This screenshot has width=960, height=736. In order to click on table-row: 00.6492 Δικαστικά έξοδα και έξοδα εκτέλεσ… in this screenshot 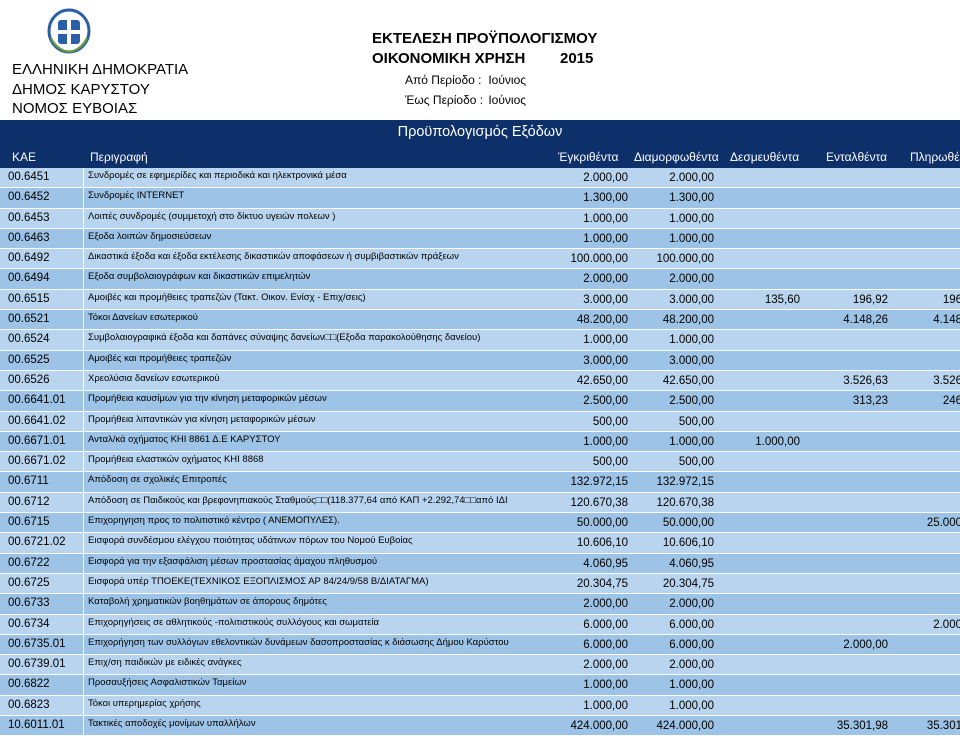, I will do `click(480, 259)`.